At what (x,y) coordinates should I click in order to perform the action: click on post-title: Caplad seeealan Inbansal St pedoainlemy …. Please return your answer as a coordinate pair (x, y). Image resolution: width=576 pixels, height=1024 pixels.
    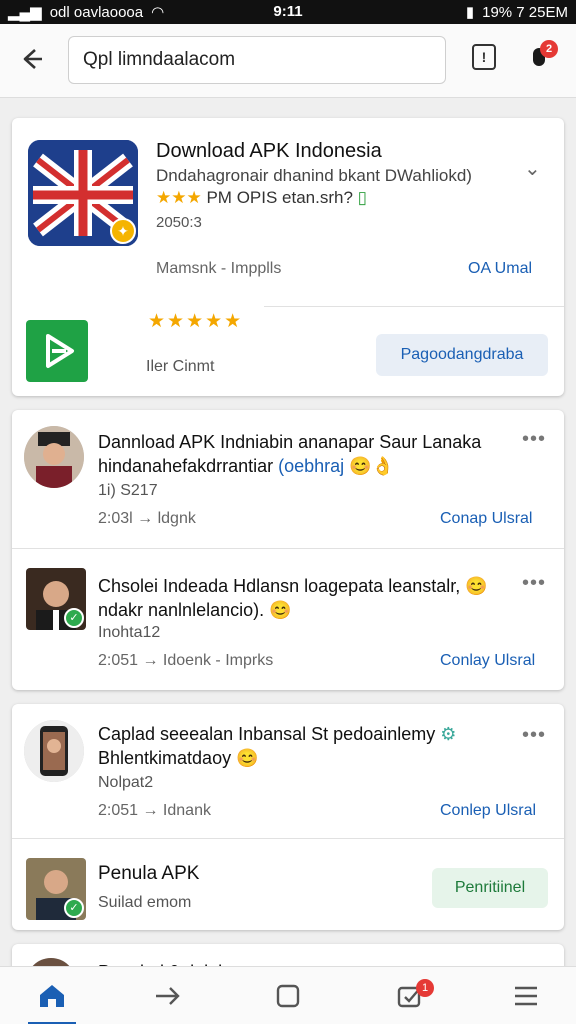
    Looking at the image, I should click on (277, 734).